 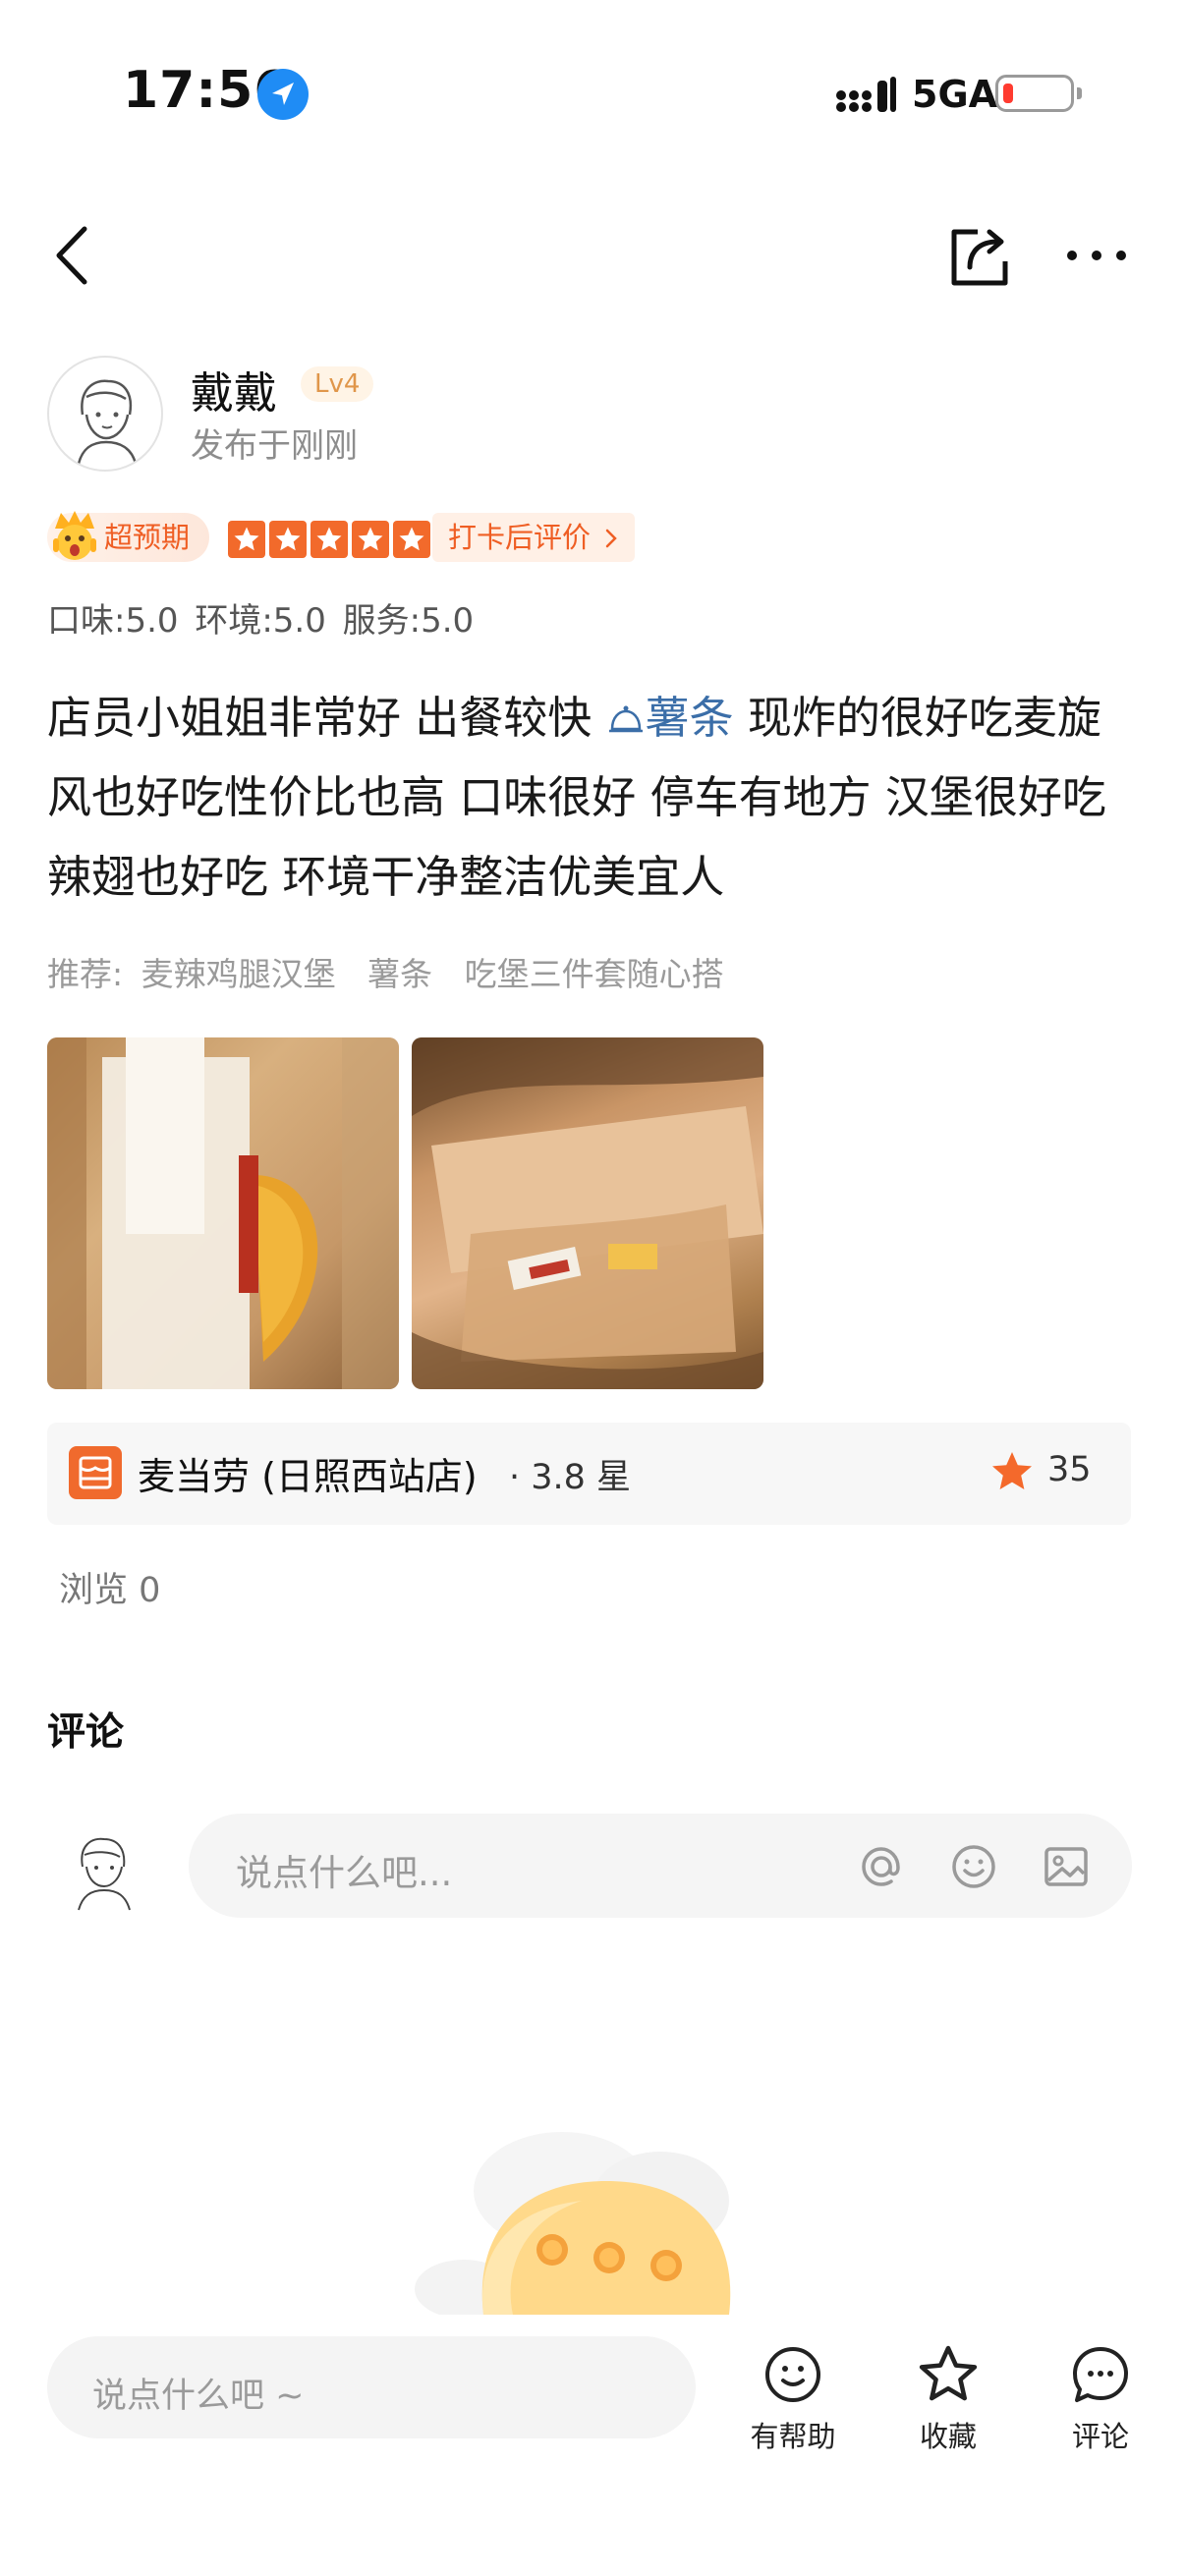 I want to click on share-icon, so click(x=980, y=257).